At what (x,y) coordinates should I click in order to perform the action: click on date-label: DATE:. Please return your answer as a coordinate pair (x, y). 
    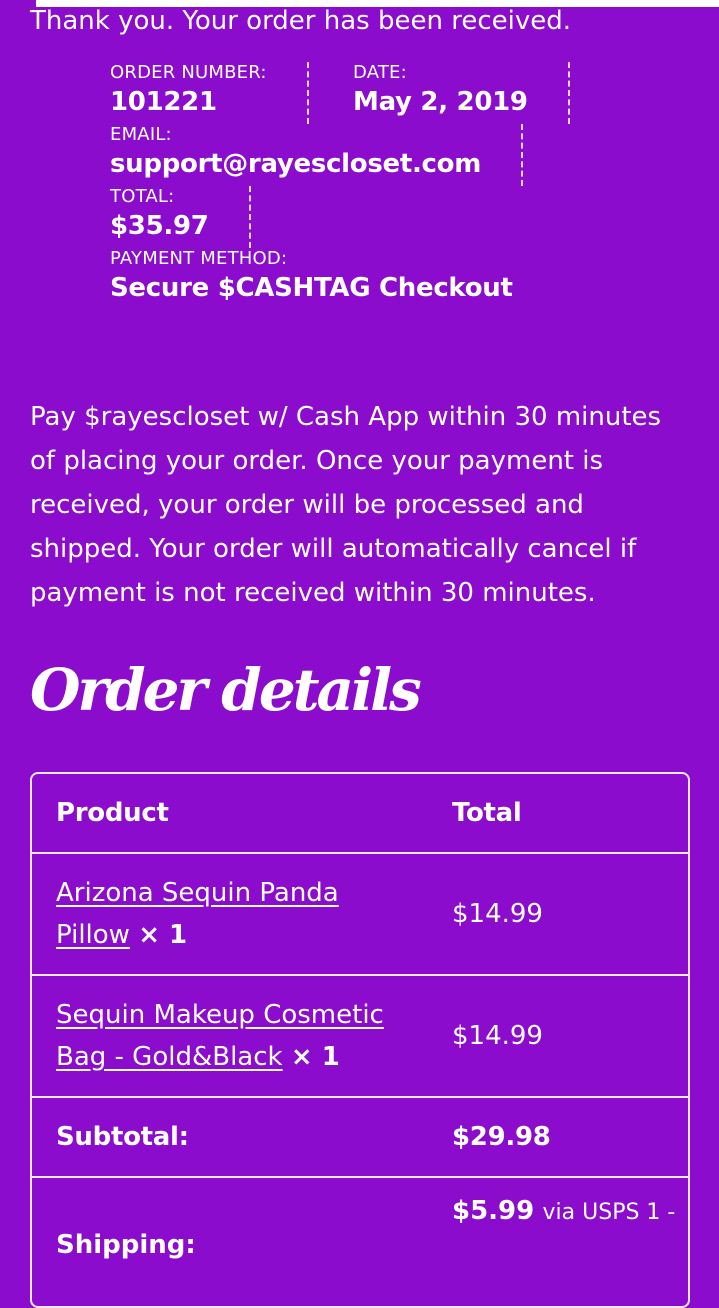
    Looking at the image, I should click on (380, 72).